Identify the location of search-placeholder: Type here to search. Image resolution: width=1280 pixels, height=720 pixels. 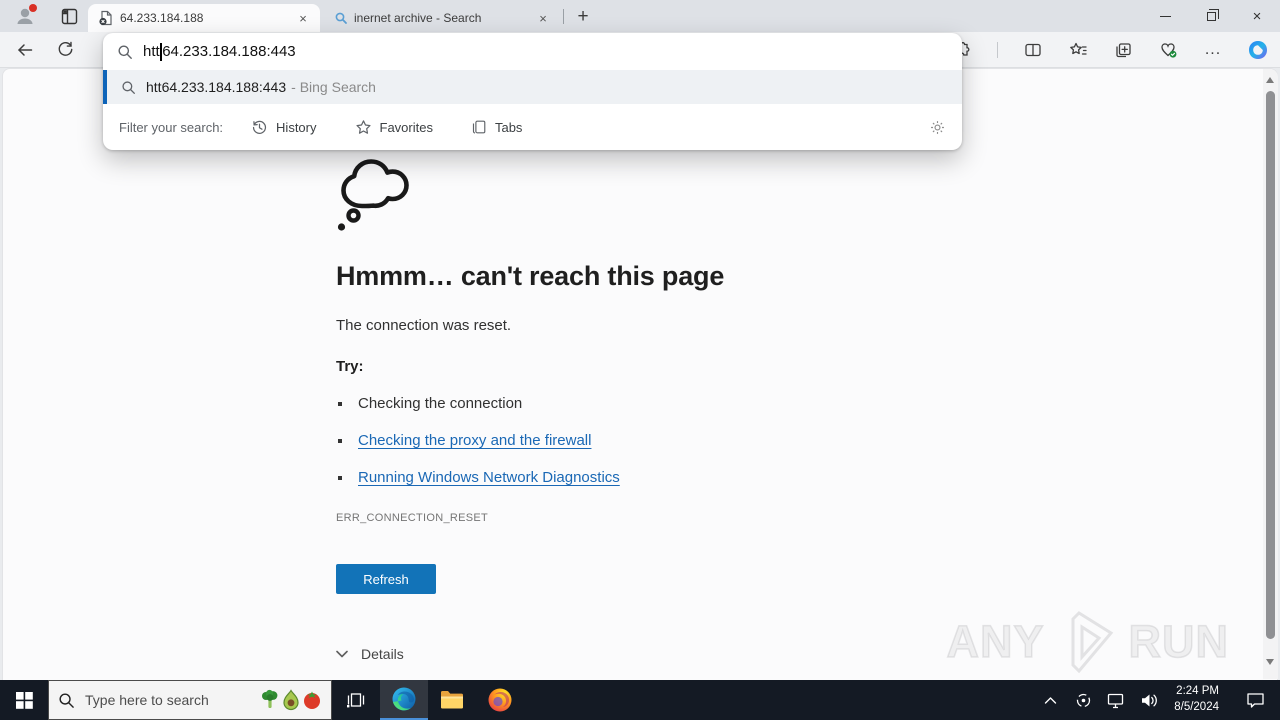
(147, 700).